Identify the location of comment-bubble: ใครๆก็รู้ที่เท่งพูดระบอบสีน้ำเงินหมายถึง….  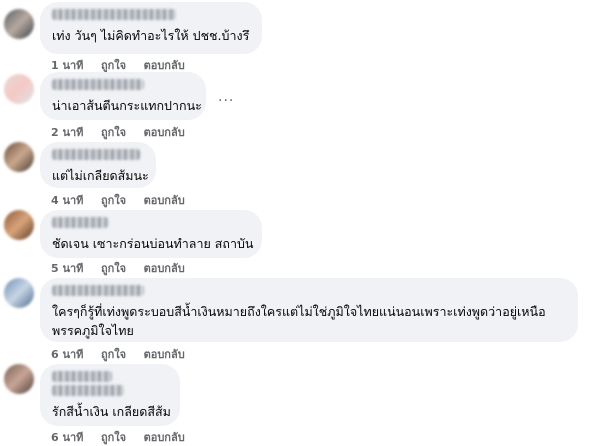
(309, 310).